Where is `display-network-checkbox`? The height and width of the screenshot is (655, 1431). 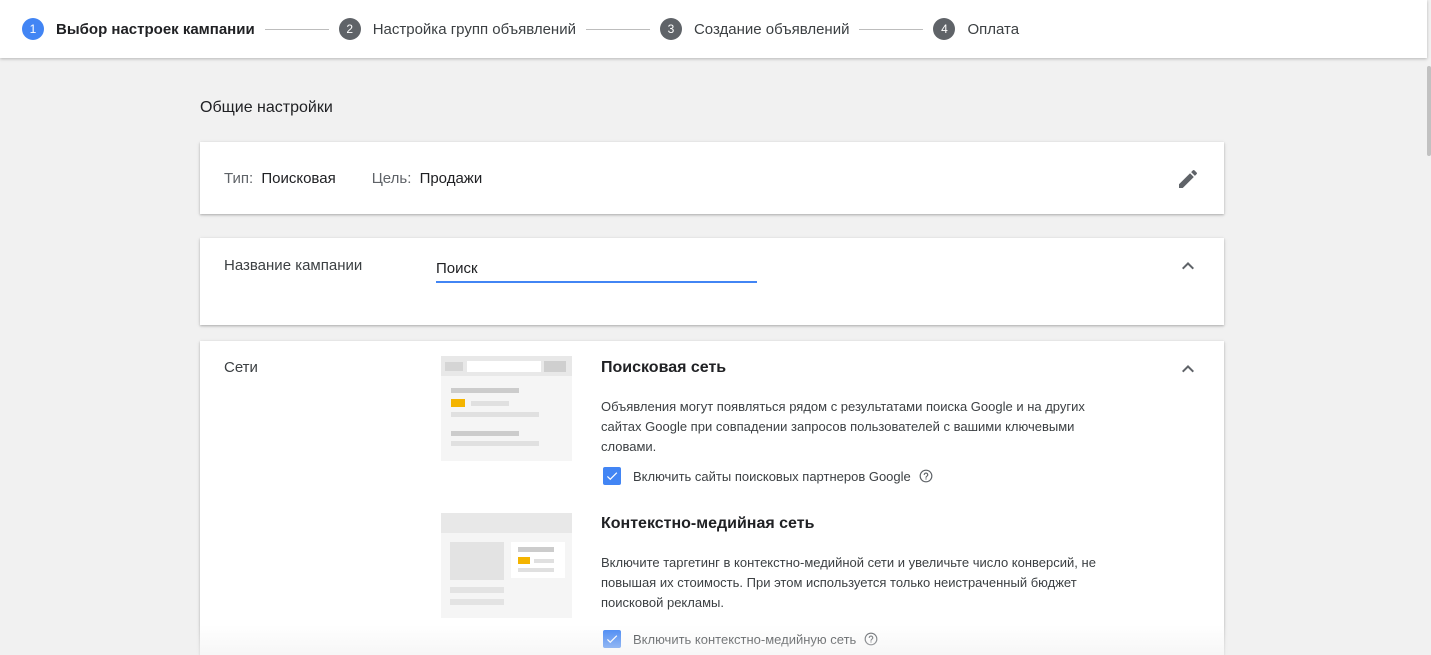
display-network-checkbox is located at coordinates (612, 639).